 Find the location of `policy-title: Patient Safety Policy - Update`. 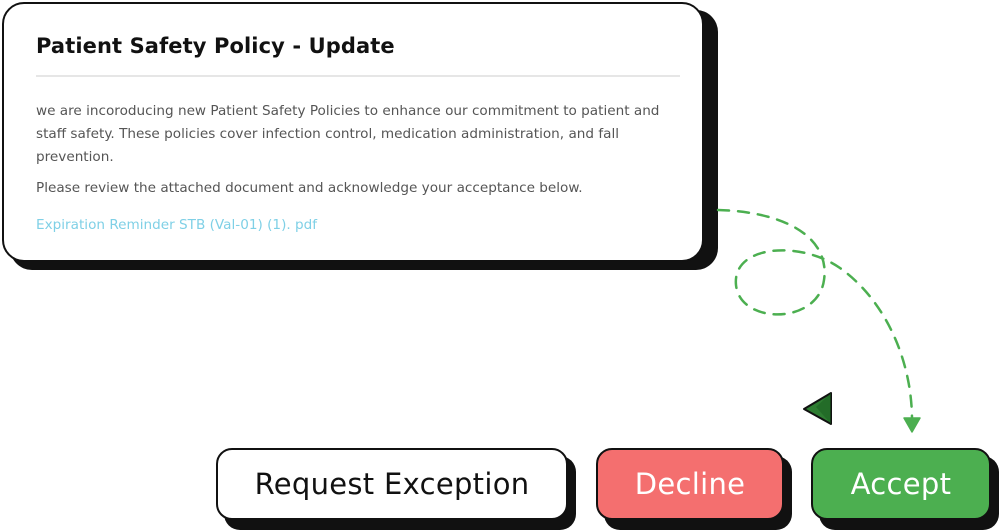

policy-title: Patient Safety Policy - Update is located at coordinates (215, 46).